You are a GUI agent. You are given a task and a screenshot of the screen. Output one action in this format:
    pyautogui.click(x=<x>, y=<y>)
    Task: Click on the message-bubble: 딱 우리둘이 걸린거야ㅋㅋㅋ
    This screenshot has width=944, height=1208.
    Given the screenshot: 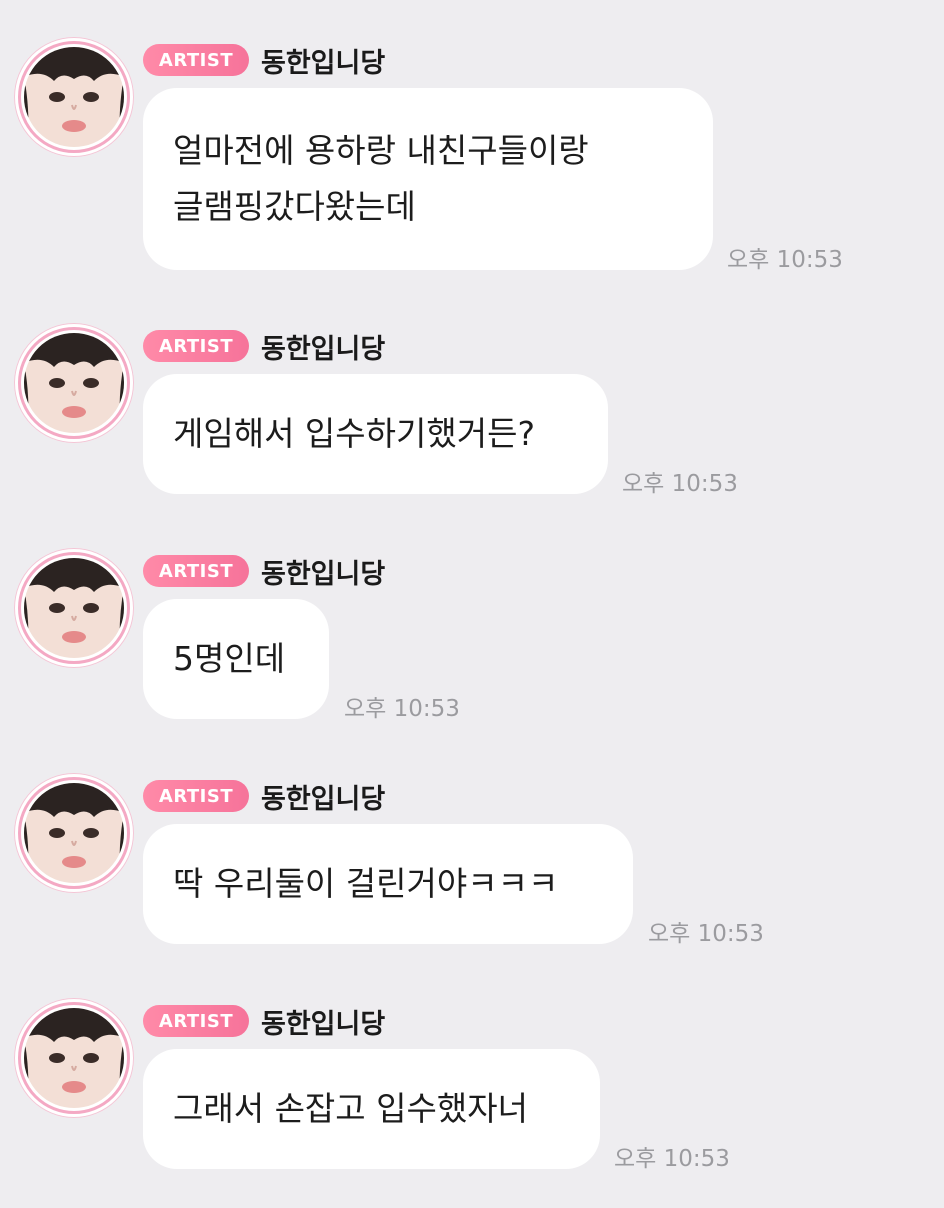 What is the action you would take?
    pyautogui.click(x=388, y=884)
    